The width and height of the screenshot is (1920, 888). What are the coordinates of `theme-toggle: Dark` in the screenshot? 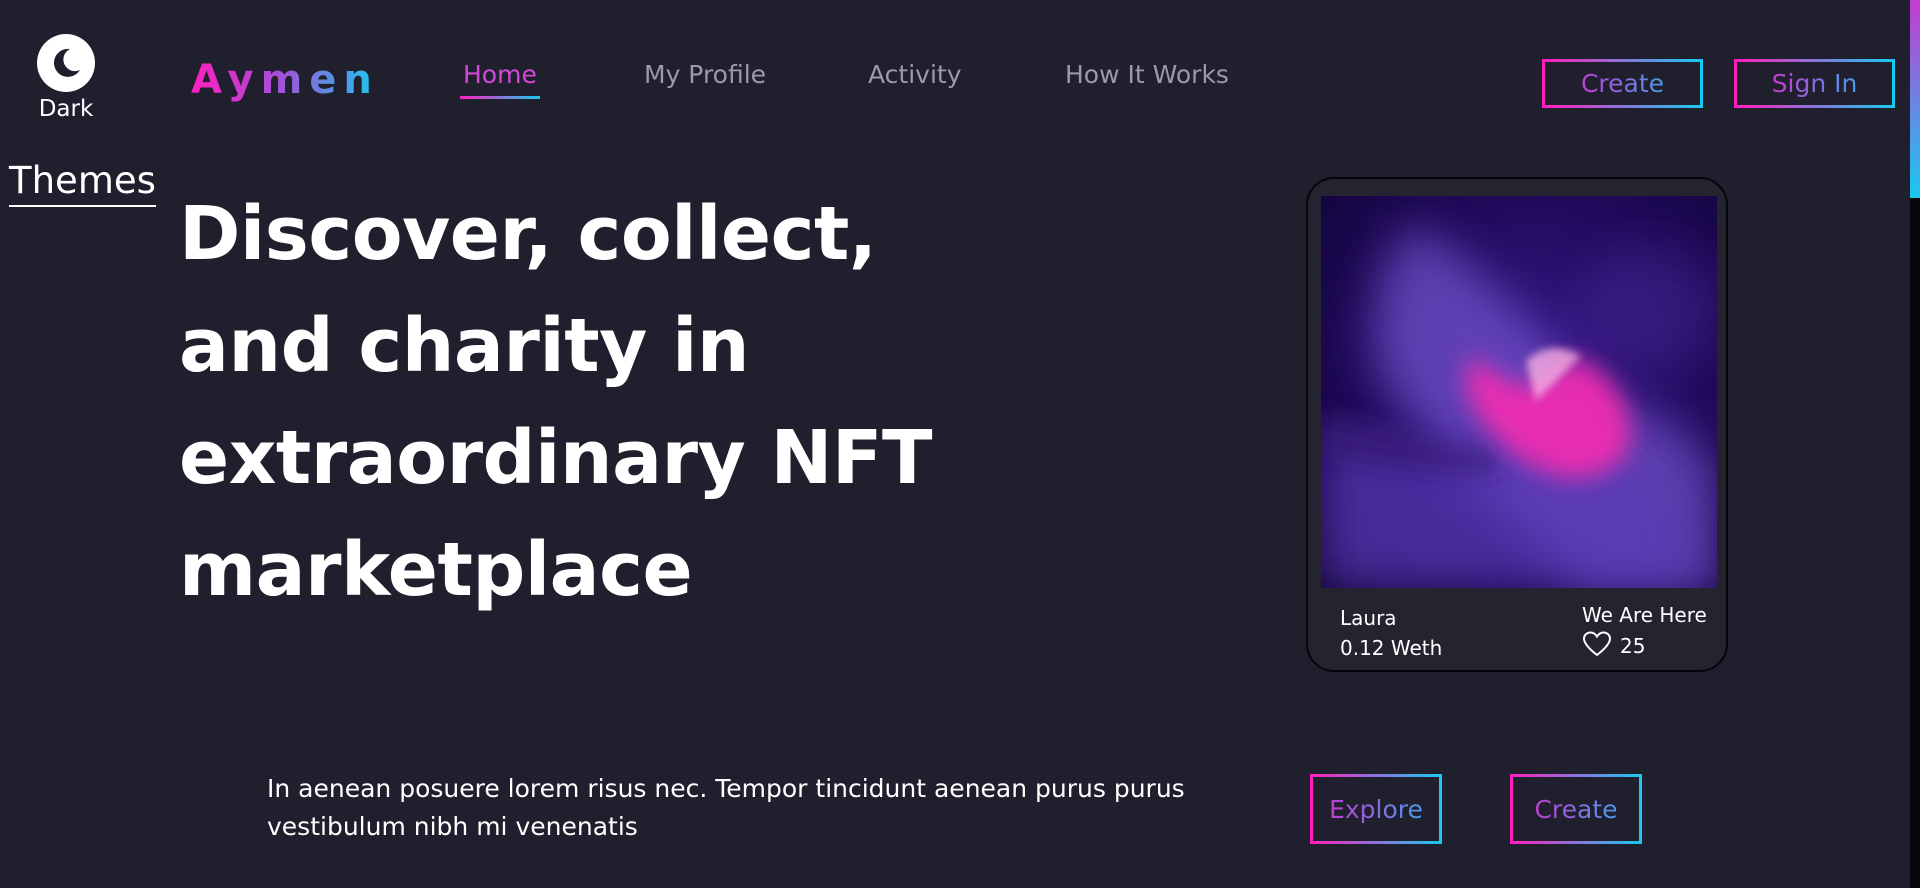 It's located at (66, 78).